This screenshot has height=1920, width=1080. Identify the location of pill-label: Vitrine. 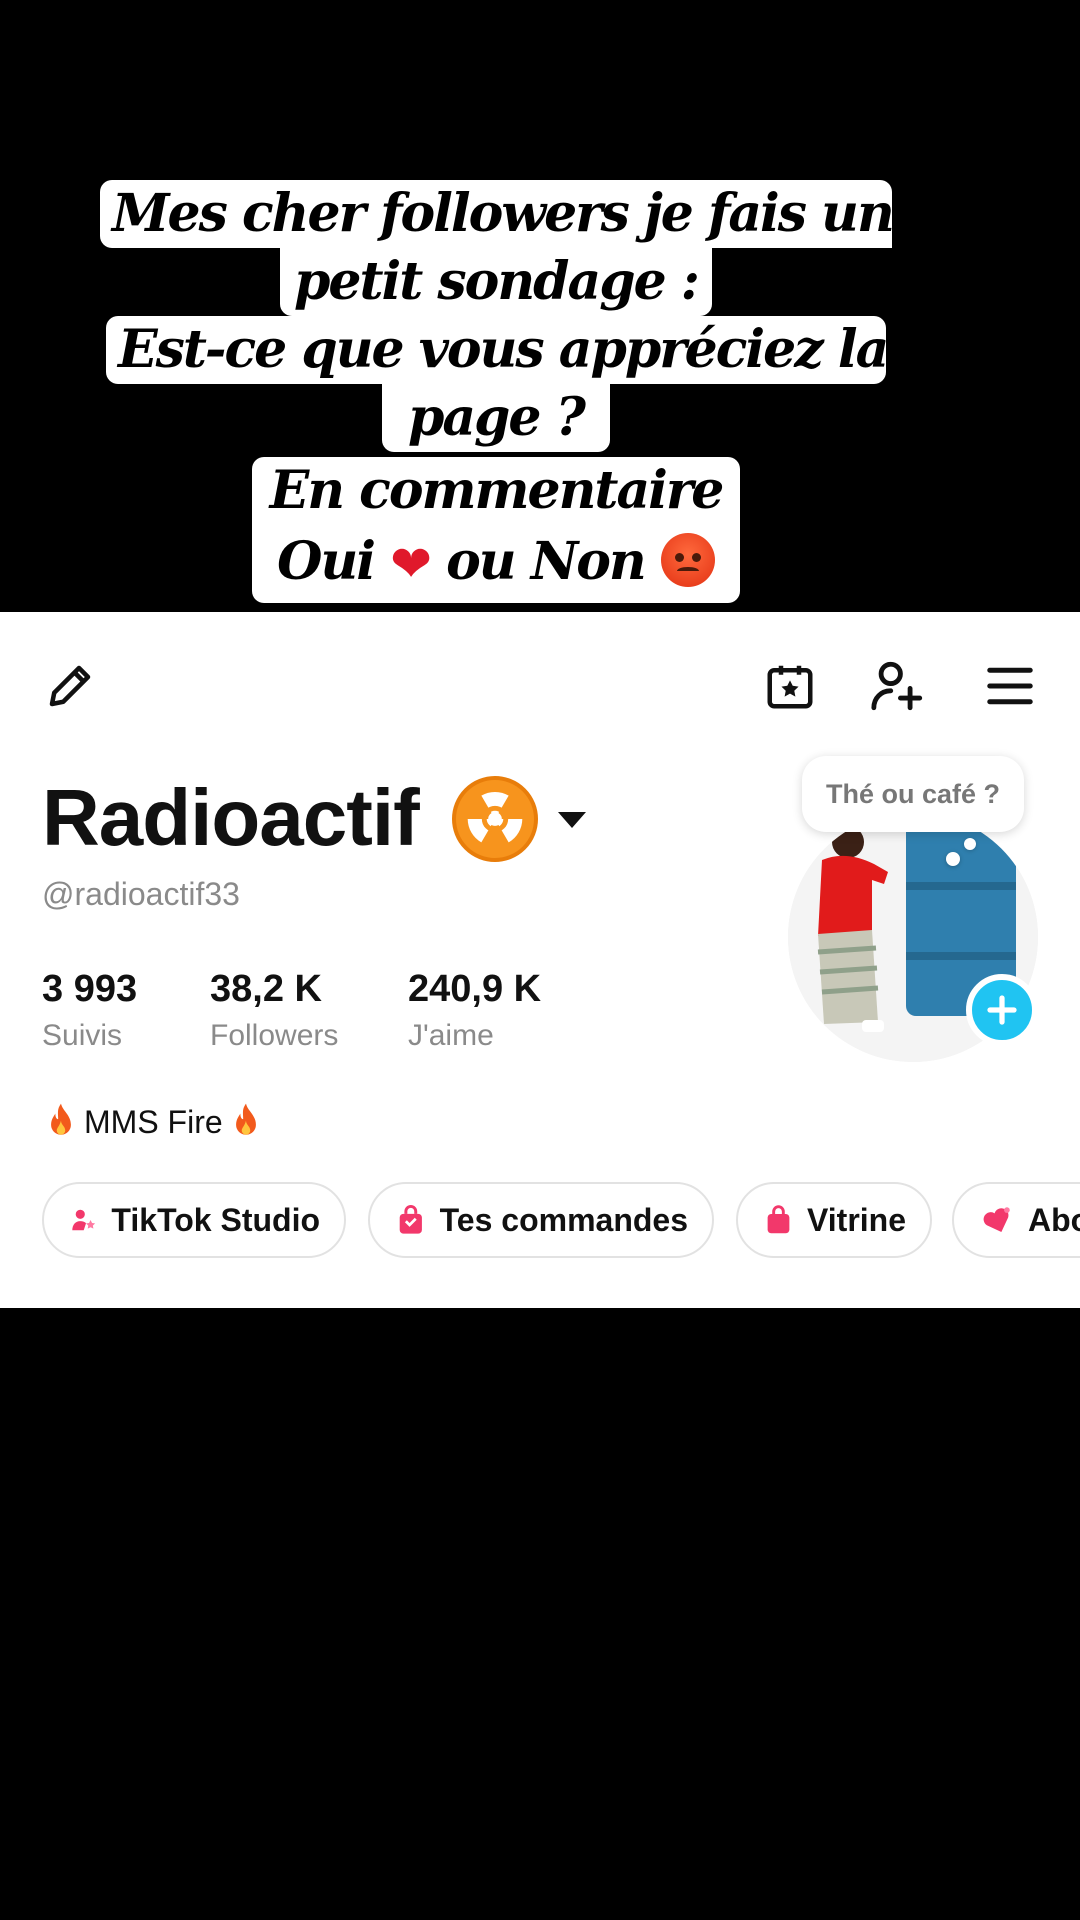
(856, 1219).